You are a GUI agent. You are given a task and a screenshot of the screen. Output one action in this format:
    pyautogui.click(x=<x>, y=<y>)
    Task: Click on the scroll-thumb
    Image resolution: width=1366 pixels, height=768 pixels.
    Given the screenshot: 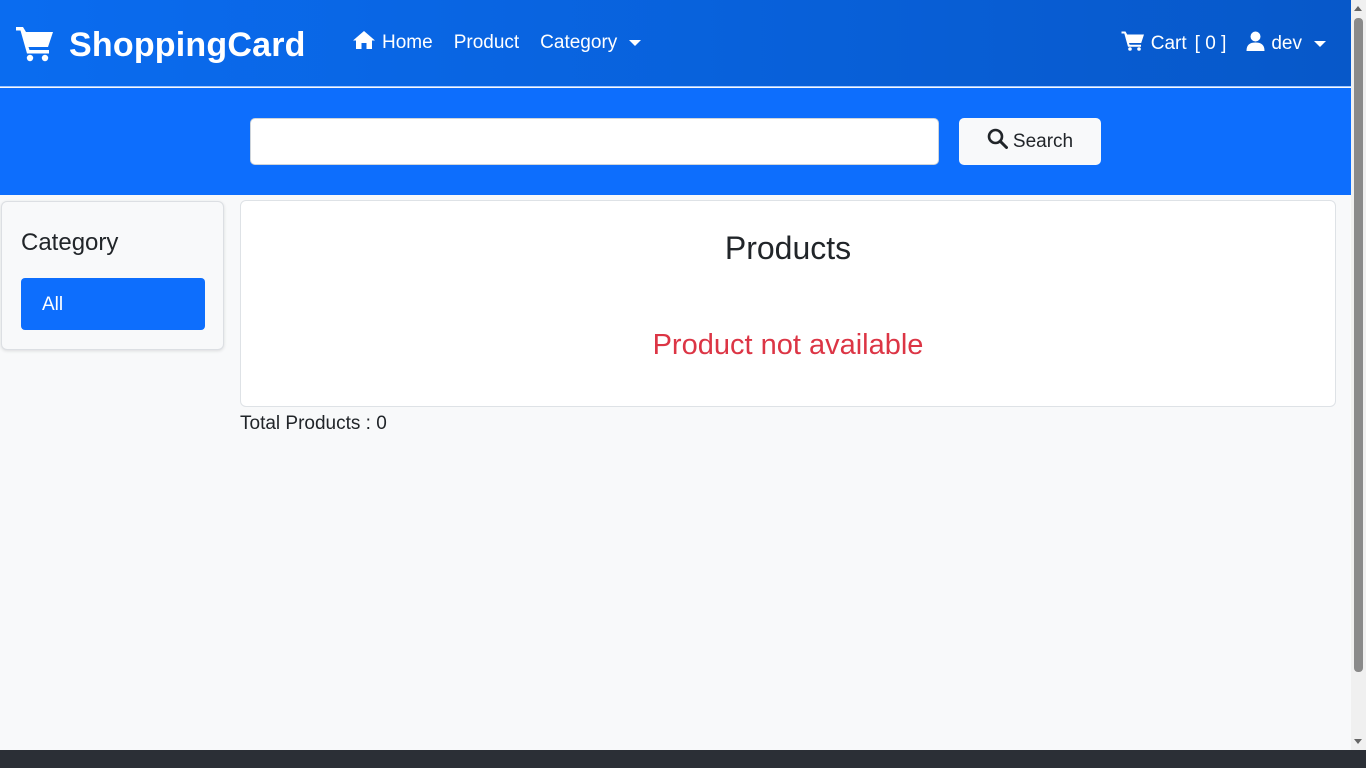 What is the action you would take?
    pyautogui.click(x=1358, y=345)
    